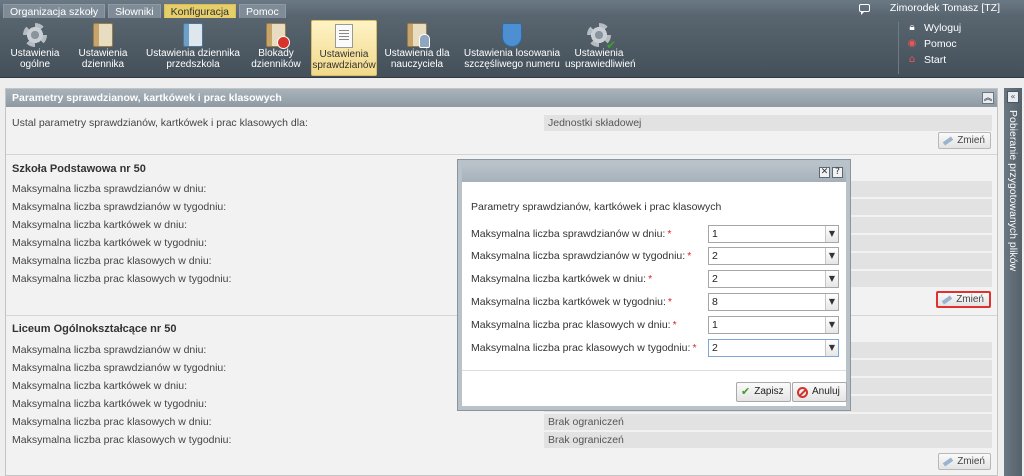  What do you see at coordinates (773, 325) in the screenshot?
I see `select-prace-dzien: 1 ▼` at bounding box center [773, 325].